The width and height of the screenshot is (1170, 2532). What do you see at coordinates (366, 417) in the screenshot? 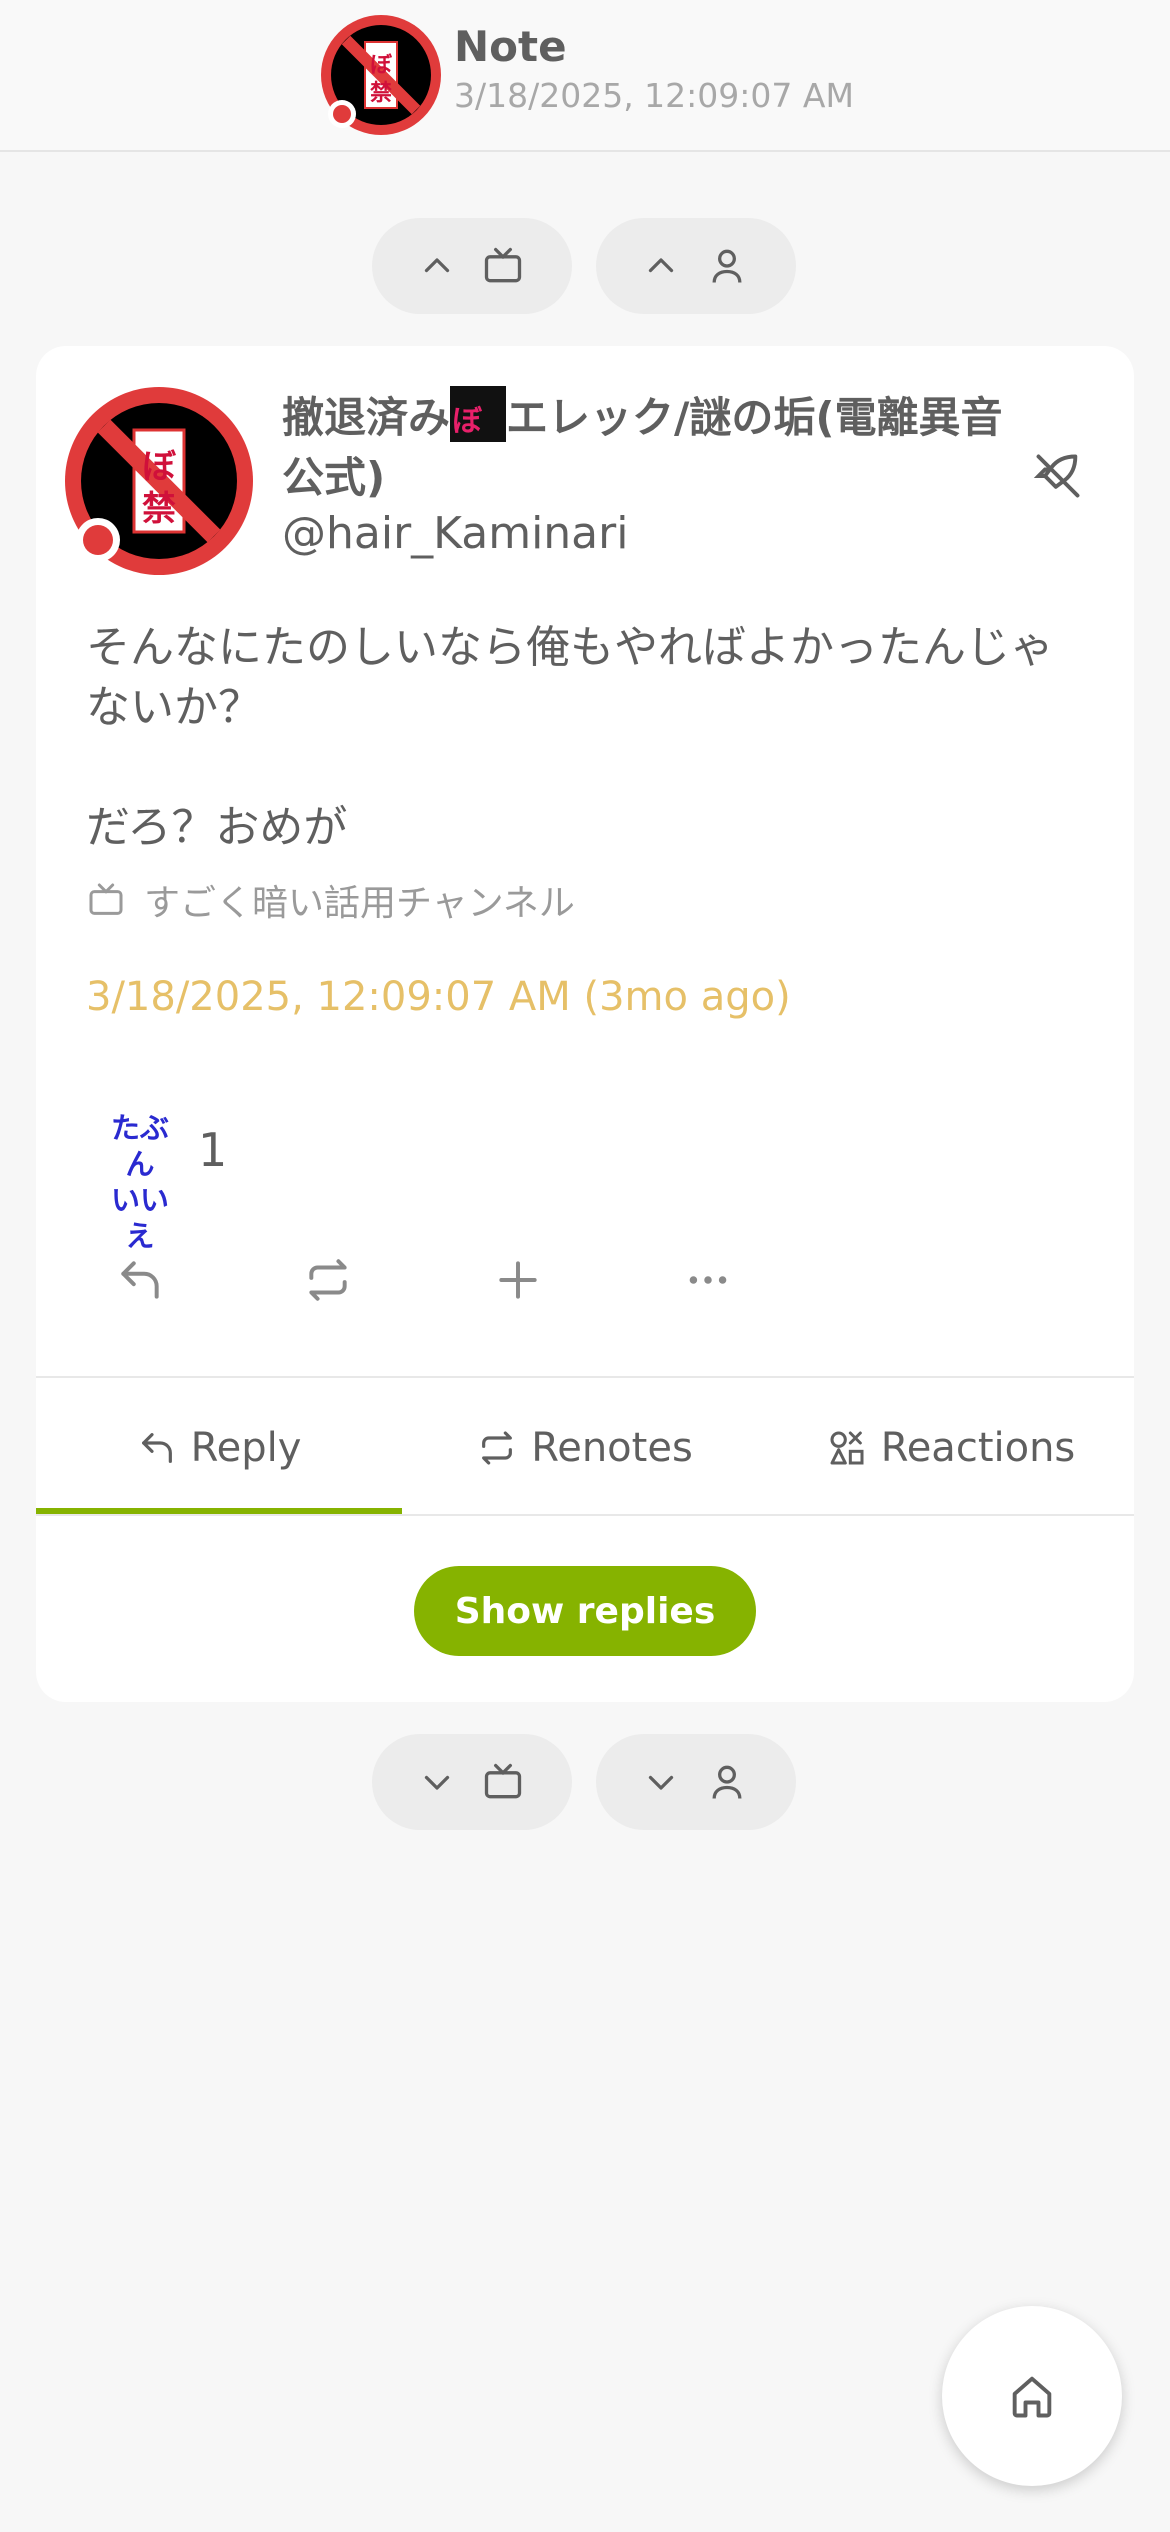
I see `author-name-part1: 撤退済み` at bounding box center [366, 417].